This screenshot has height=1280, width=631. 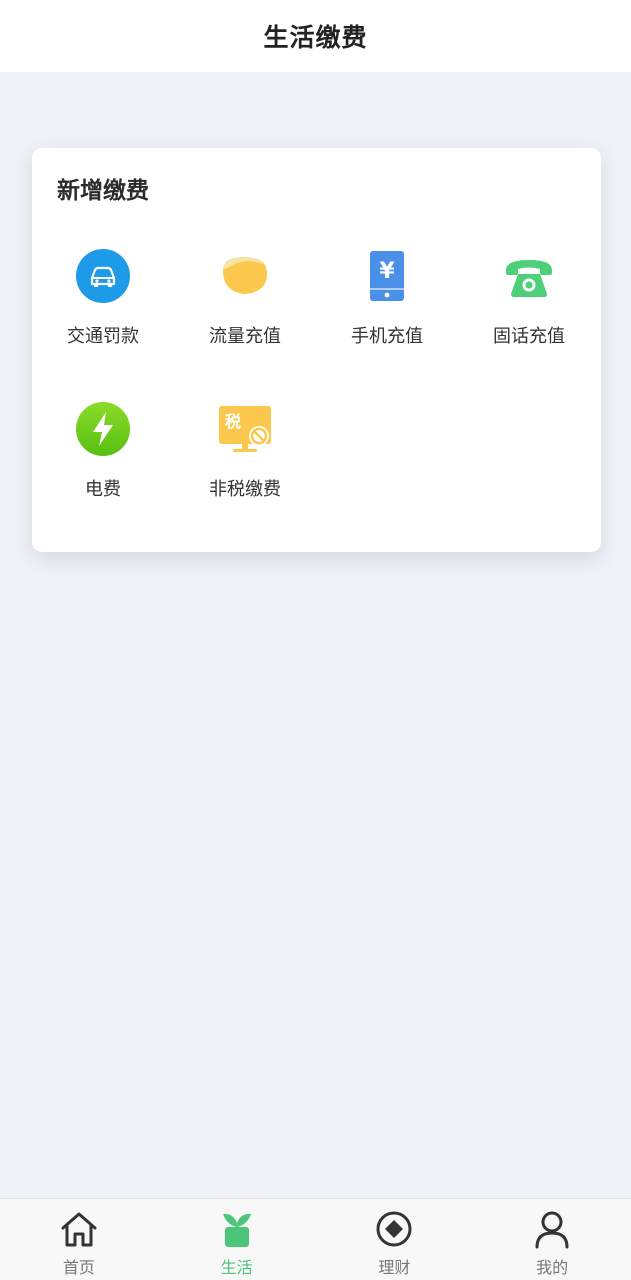 What do you see at coordinates (529, 276) in the screenshot?
I see `telephone-icon` at bounding box center [529, 276].